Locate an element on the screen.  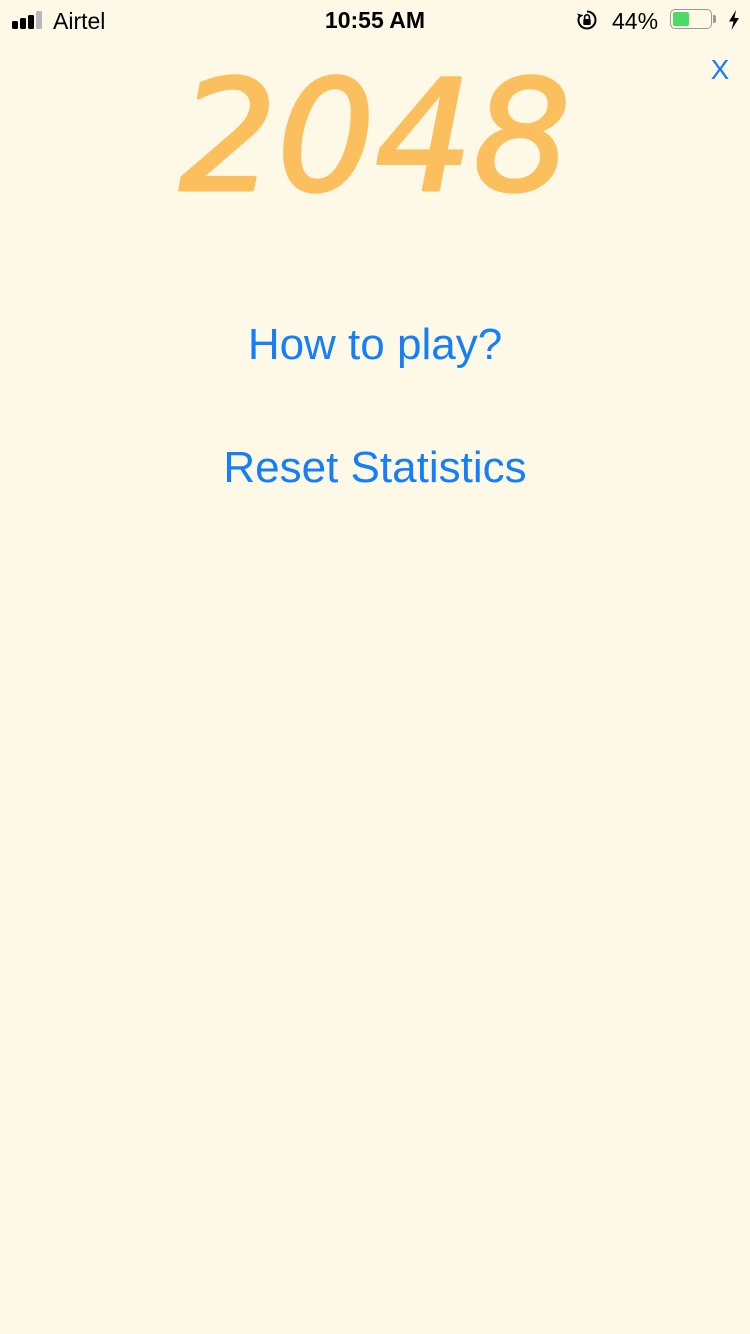
how-to-play-link: How to play? is located at coordinates (375, 345).